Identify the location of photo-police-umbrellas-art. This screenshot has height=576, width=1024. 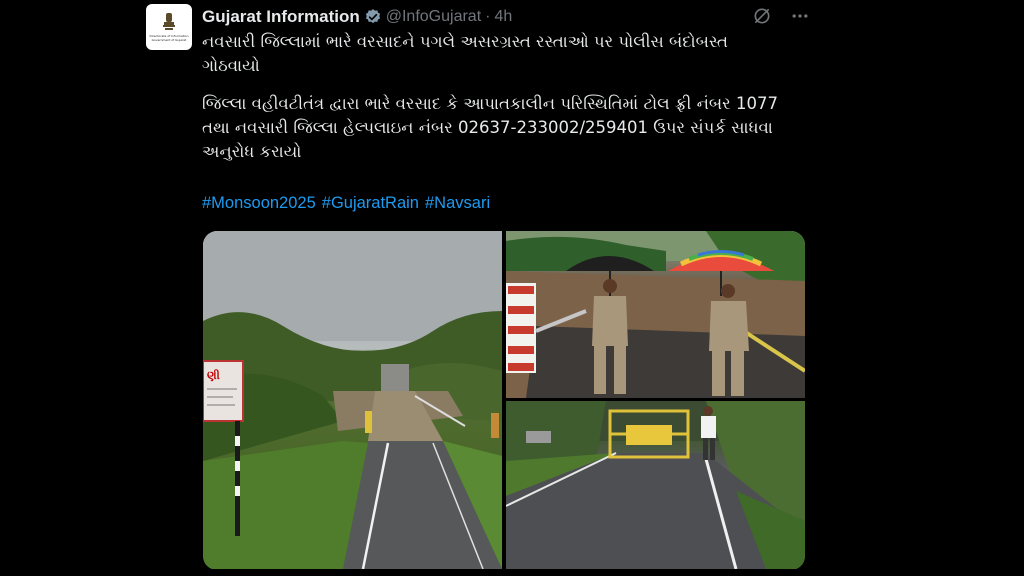
(655, 314).